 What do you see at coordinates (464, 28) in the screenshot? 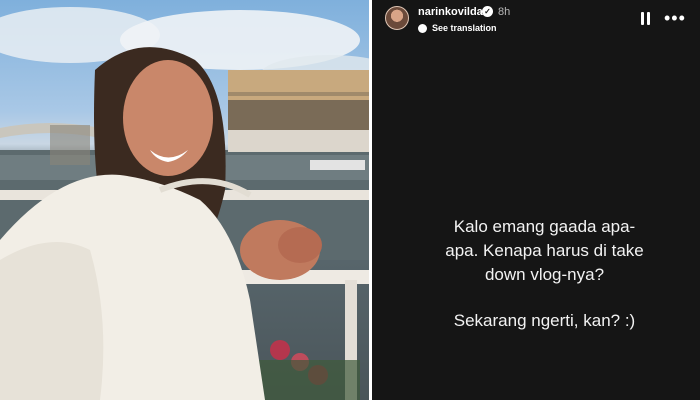
I see `see-translation-label: See translation` at bounding box center [464, 28].